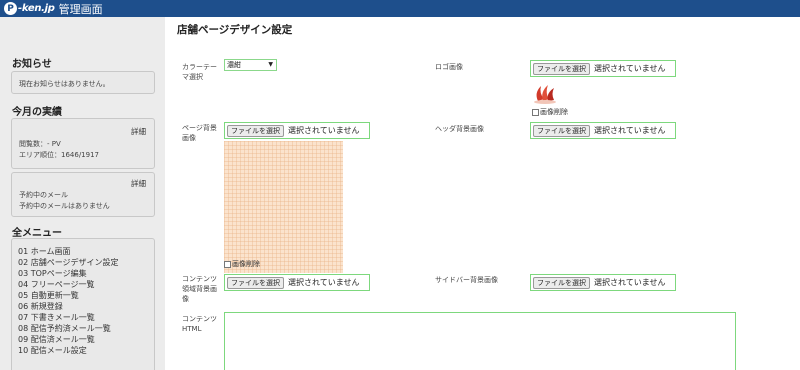 The width and height of the screenshot is (800, 370). Describe the element at coordinates (43, 195) in the screenshot. I see `reservation-title: 予約中のメール` at that location.